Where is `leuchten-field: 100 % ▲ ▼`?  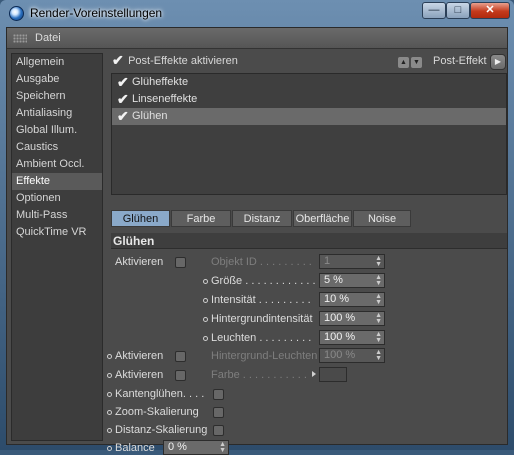
leuchten-field: 100 % ▲ ▼ is located at coordinates (352, 337).